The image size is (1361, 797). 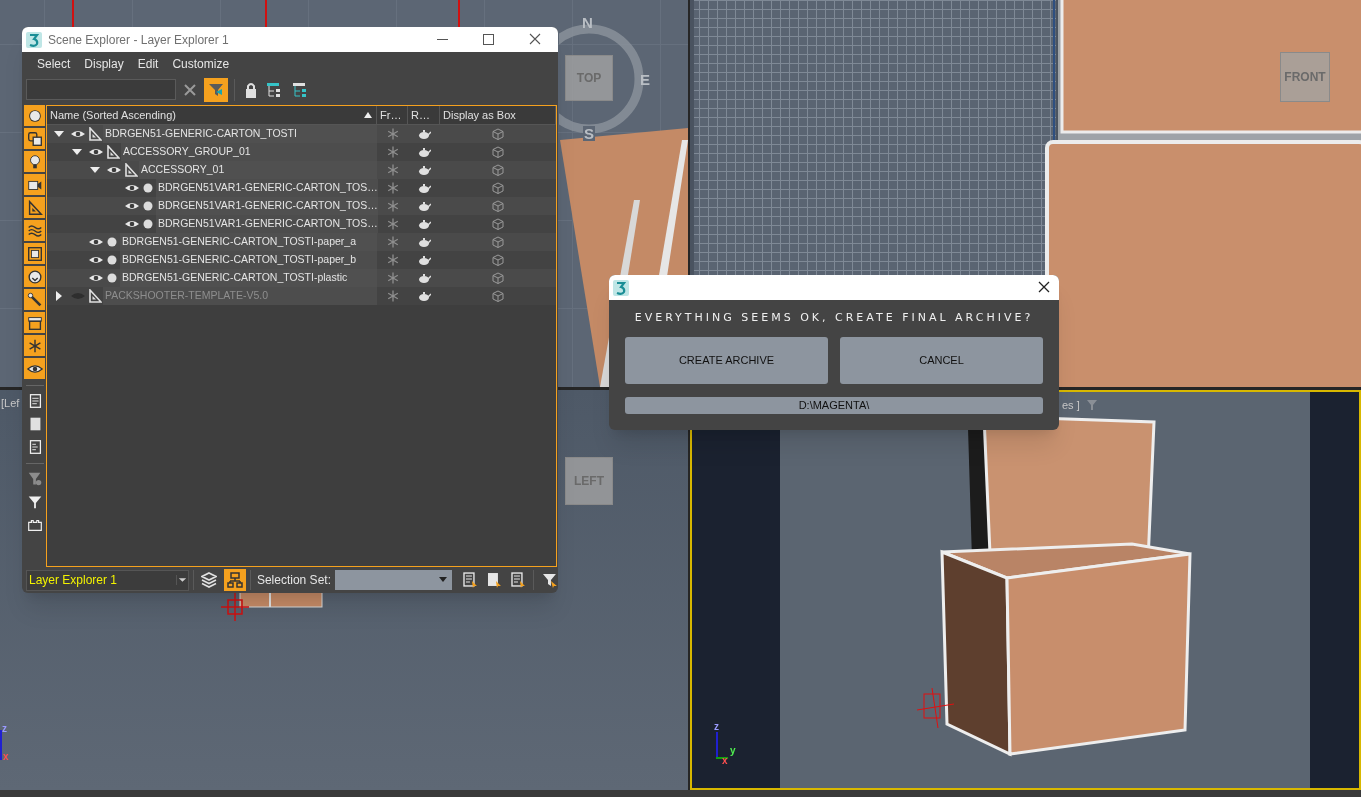 What do you see at coordinates (834, 318) in the screenshot?
I see `dialog-message: EVERYTHING SEEMS OK, CREATE FINAL ARCHIVE?` at bounding box center [834, 318].